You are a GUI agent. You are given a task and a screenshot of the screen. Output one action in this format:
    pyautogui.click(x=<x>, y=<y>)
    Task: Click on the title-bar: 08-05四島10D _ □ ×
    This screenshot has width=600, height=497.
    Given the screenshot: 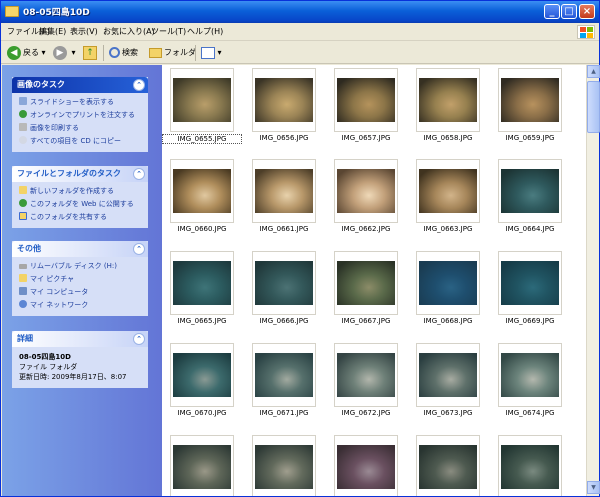 What is the action you would take?
    pyautogui.click(x=300, y=12)
    